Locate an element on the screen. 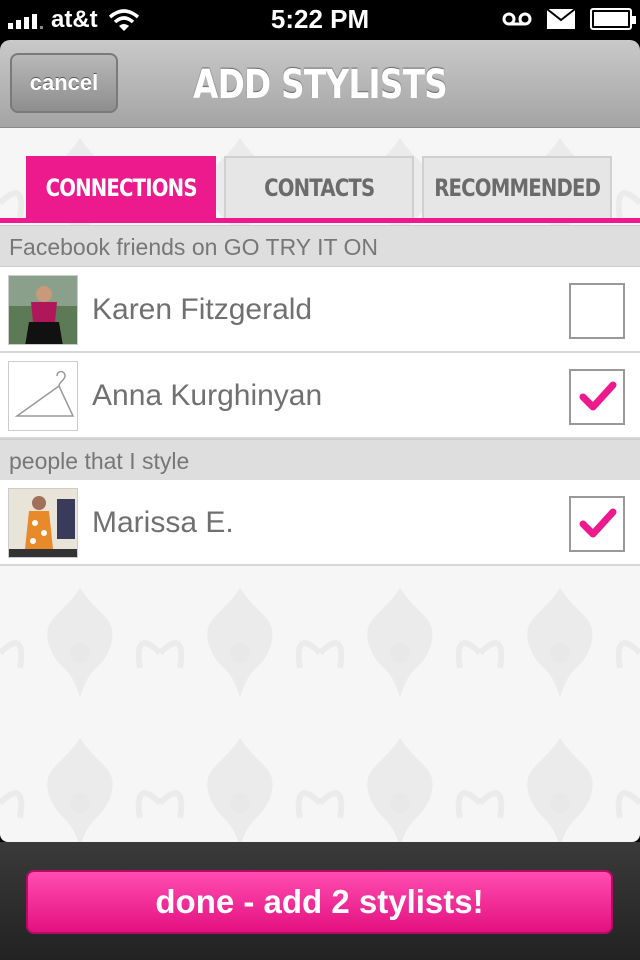  page-title: ADD STYLISTS is located at coordinates (320, 85).